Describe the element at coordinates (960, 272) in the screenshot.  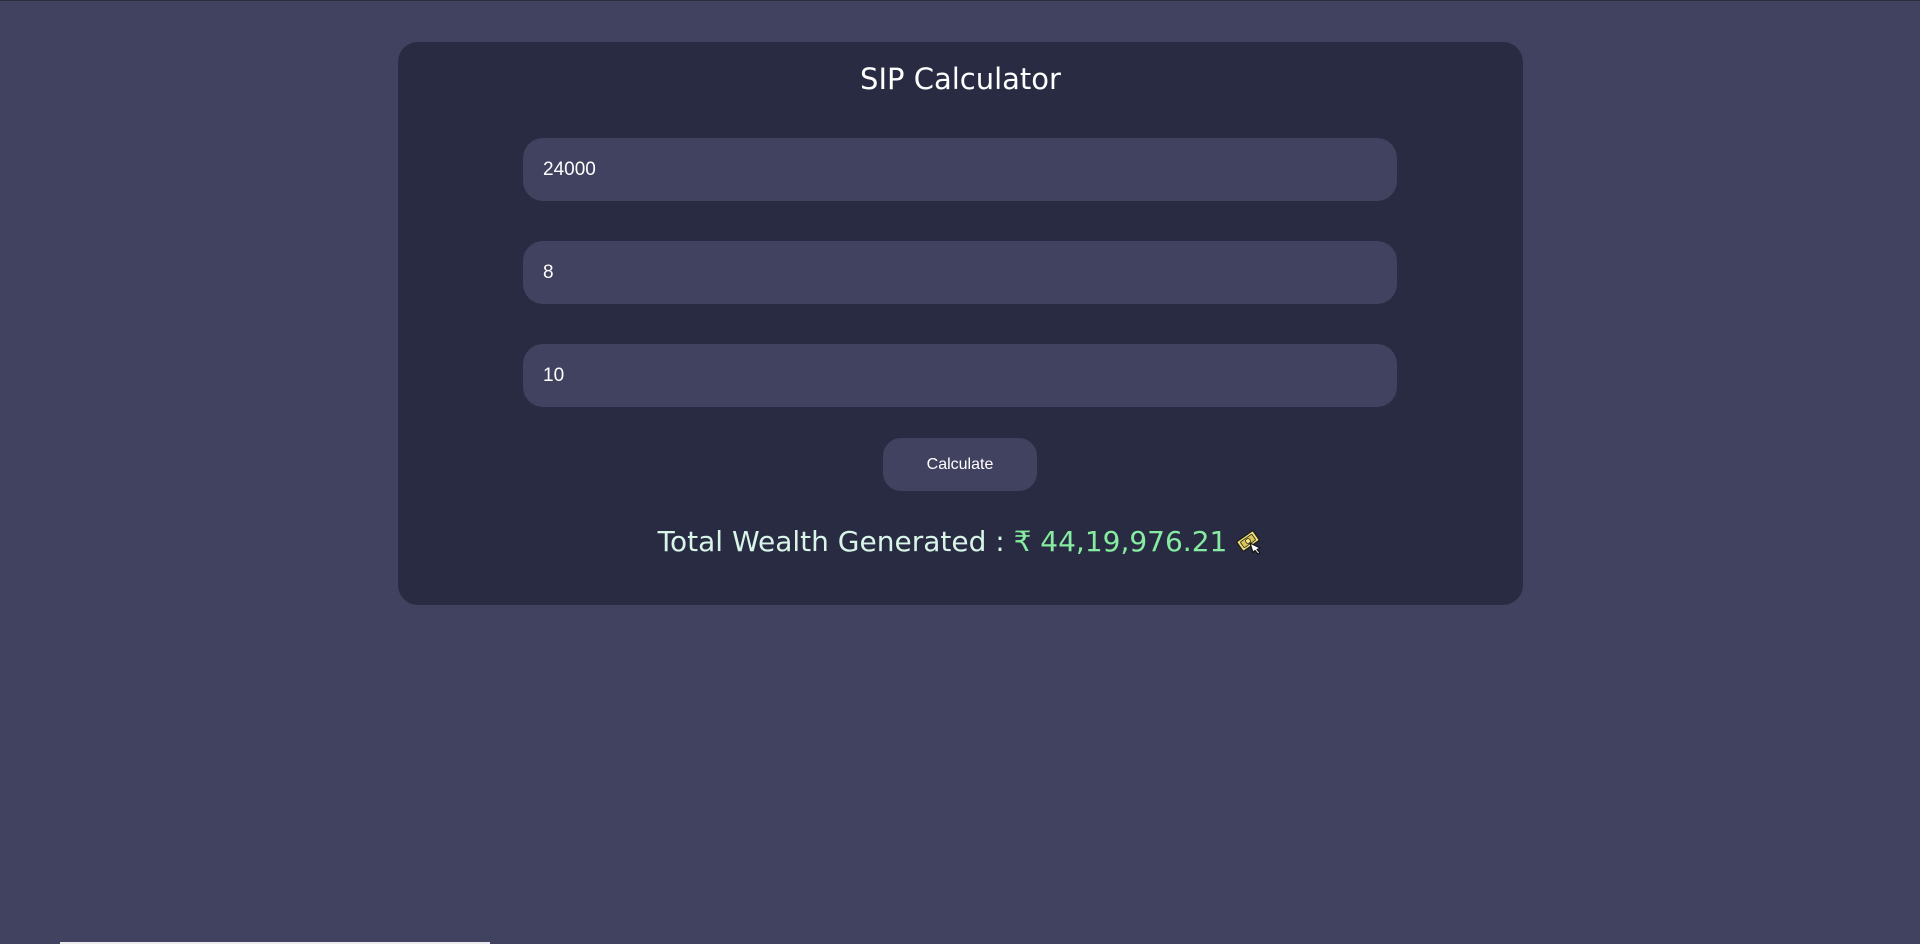
I see `expected-return-input` at that location.